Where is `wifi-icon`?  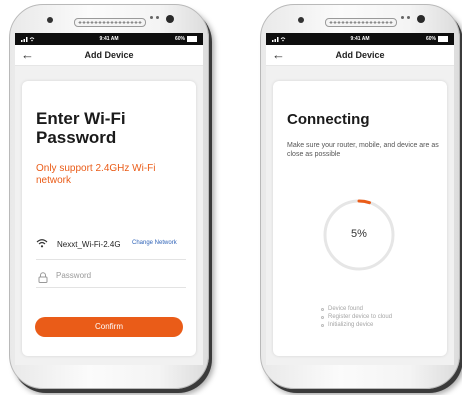
wifi-icon is located at coordinates (42, 243).